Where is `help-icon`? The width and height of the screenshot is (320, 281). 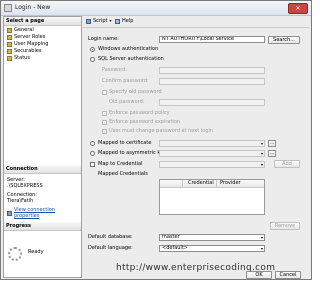
help-icon is located at coordinates (117, 21).